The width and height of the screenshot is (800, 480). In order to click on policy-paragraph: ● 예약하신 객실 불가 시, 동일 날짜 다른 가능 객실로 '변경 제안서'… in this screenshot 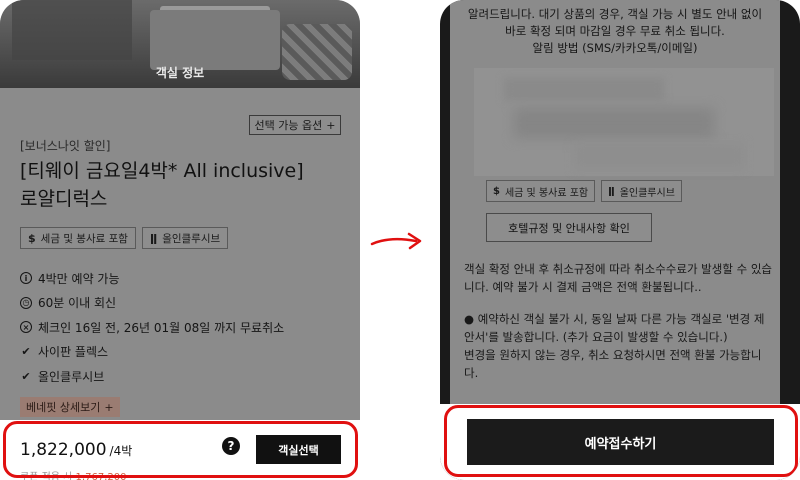, I will do `click(614, 328)`.